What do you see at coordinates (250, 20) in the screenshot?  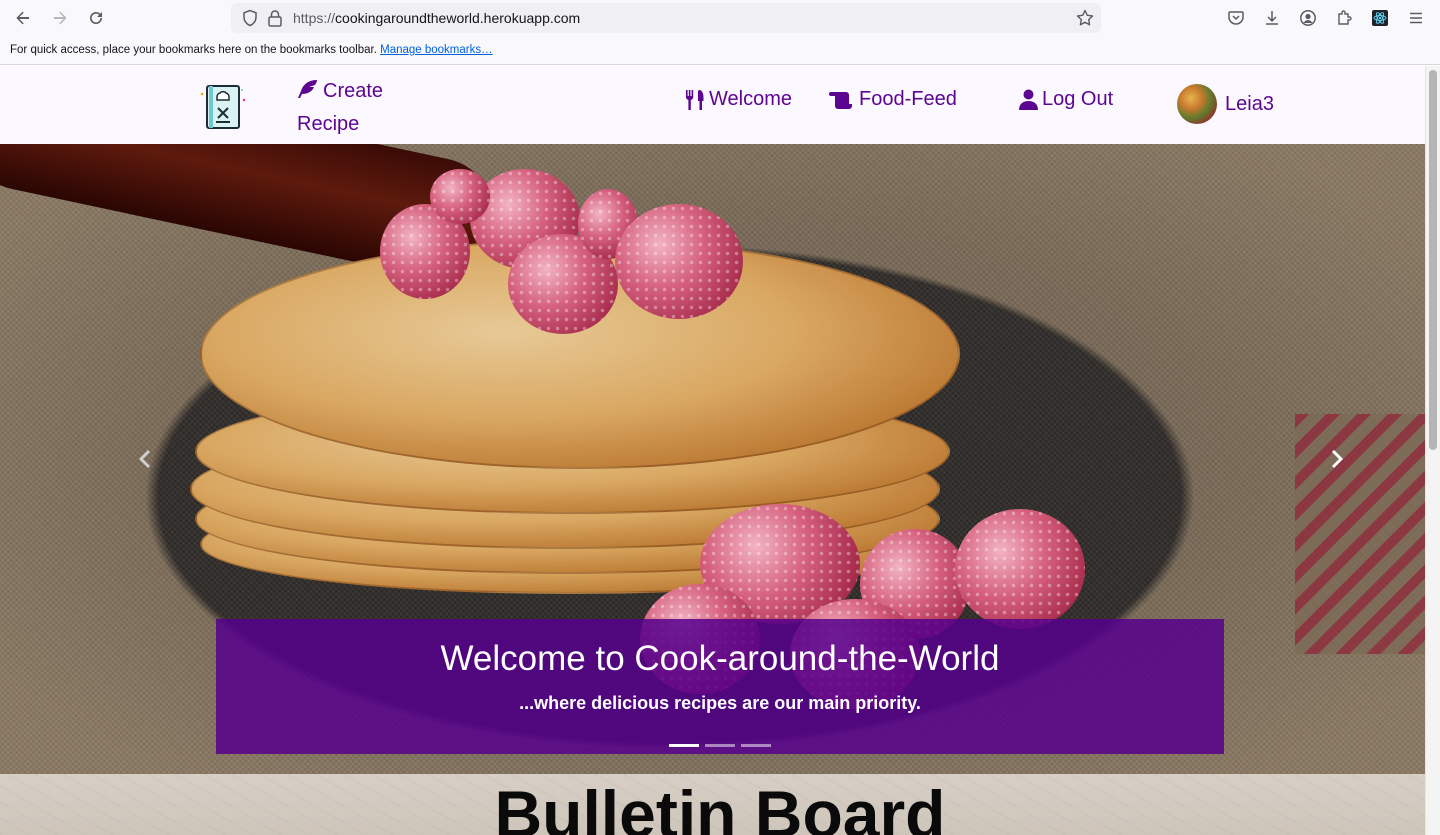 I see `shield-icon` at bounding box center [250, 20].